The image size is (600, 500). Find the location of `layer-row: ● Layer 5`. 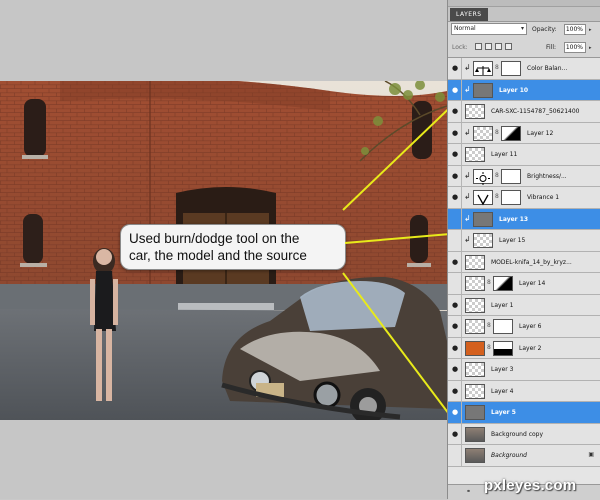

layer-row: ● Layer 5 is located at coordinates (524, 413).